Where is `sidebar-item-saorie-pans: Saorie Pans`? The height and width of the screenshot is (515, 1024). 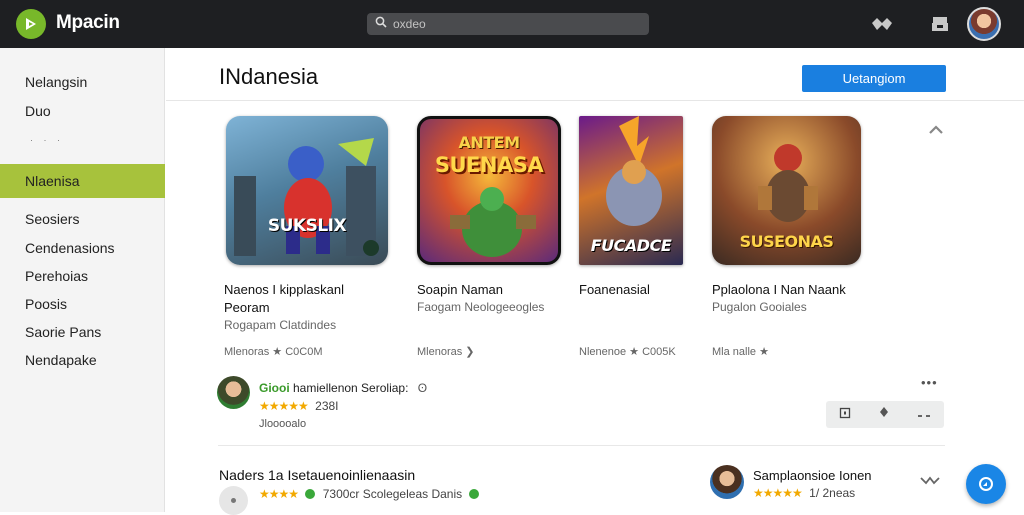 sidebar-item-saorie-pans: Saorie Pans is located at coordinates (82, 332).